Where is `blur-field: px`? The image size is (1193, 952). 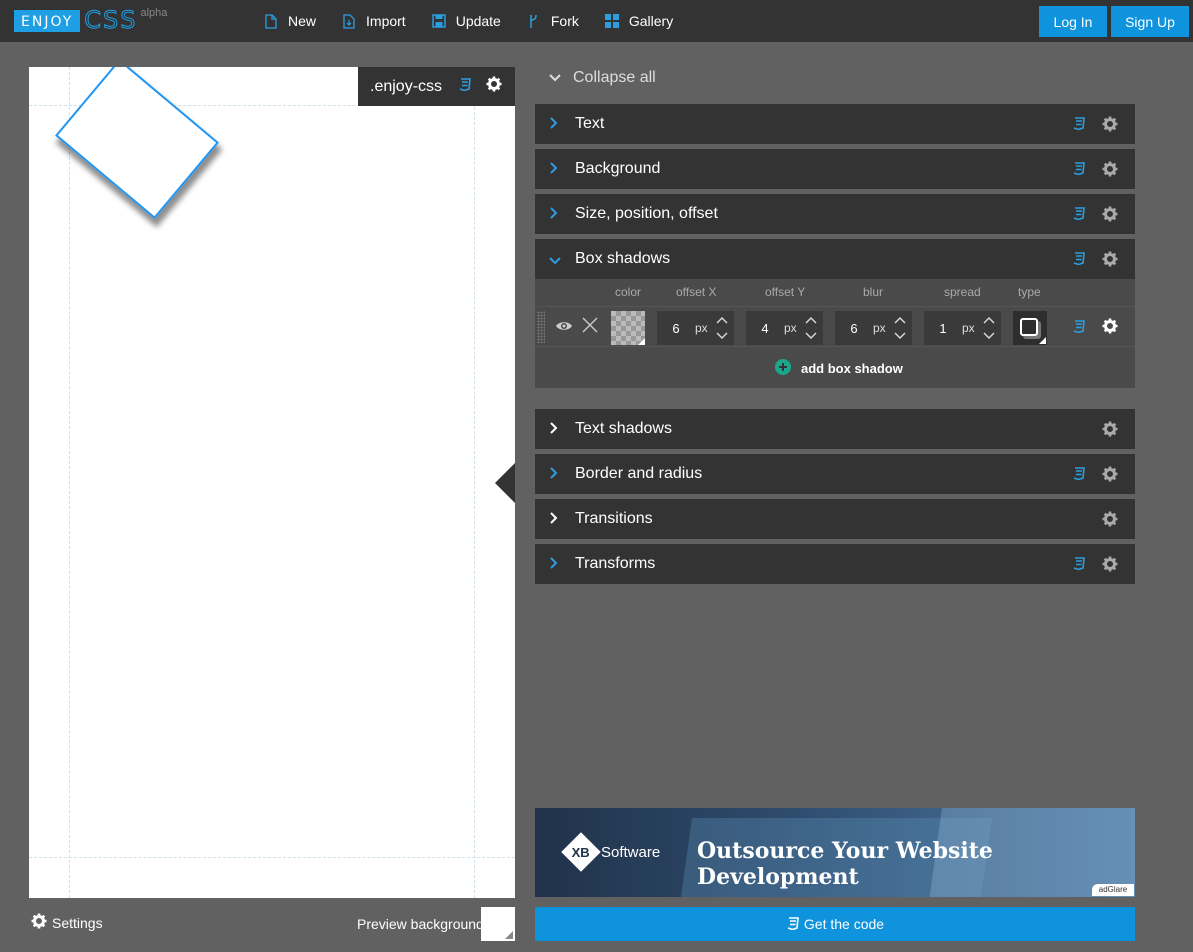
blur-field: px is located at coordinates (873, 328).